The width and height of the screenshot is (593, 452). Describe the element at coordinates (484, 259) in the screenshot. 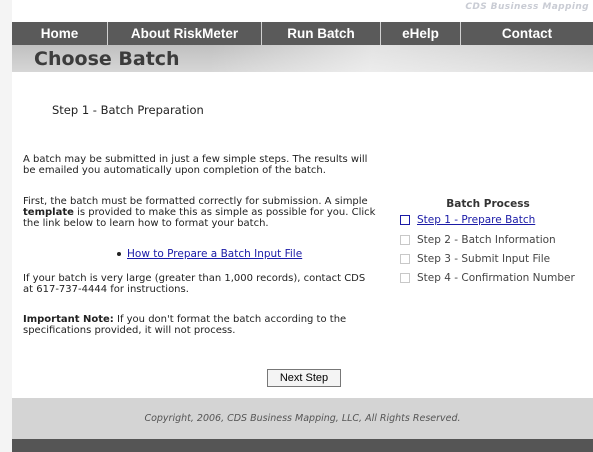

I see `step-3-label: Step 3 - Submit Input File` at that location.